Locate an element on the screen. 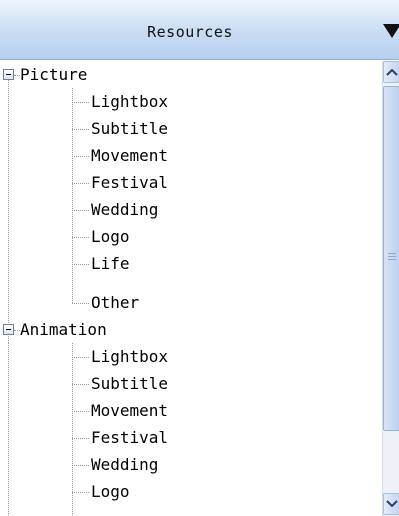  triangle-down-icon is located at coordinates (391, 31).